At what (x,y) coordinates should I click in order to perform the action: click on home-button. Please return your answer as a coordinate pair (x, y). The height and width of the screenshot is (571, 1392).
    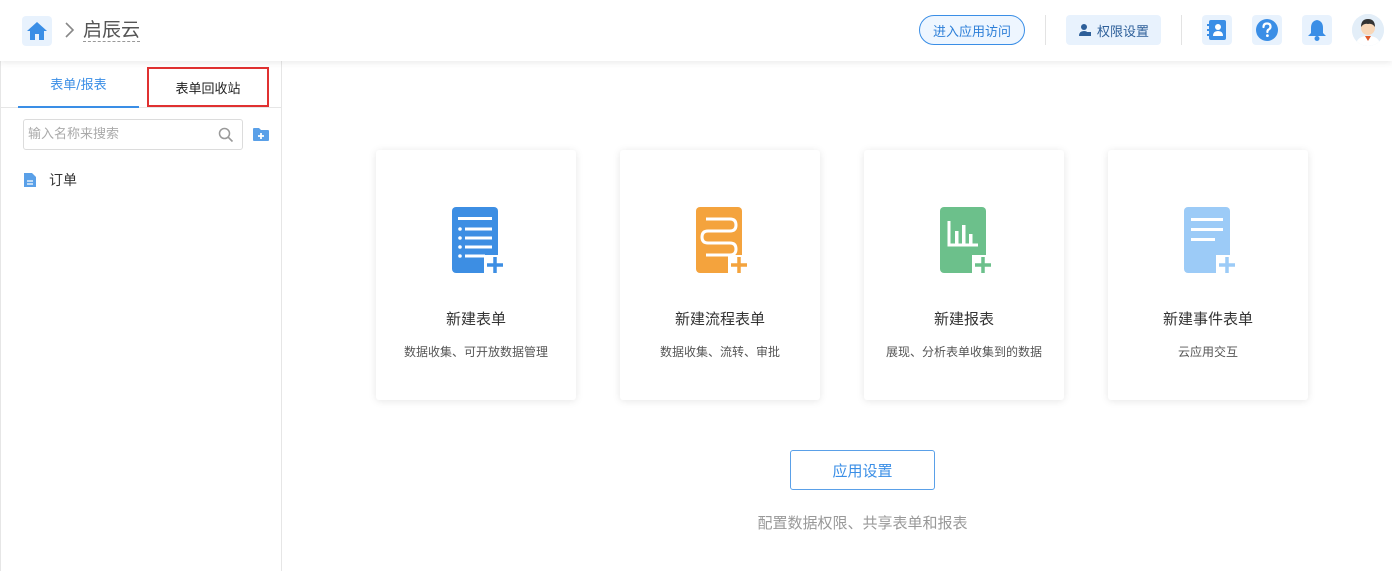
    Looking at the image, I should click on (37, 31).